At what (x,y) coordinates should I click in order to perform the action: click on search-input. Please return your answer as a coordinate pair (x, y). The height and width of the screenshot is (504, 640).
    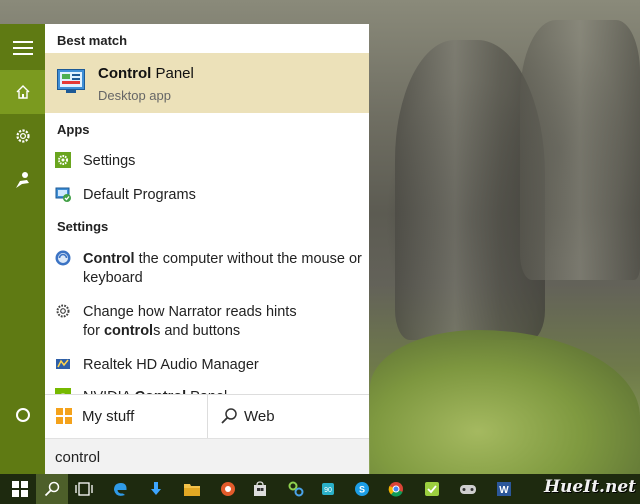
    Looking at the image, I should click on (205, 457).